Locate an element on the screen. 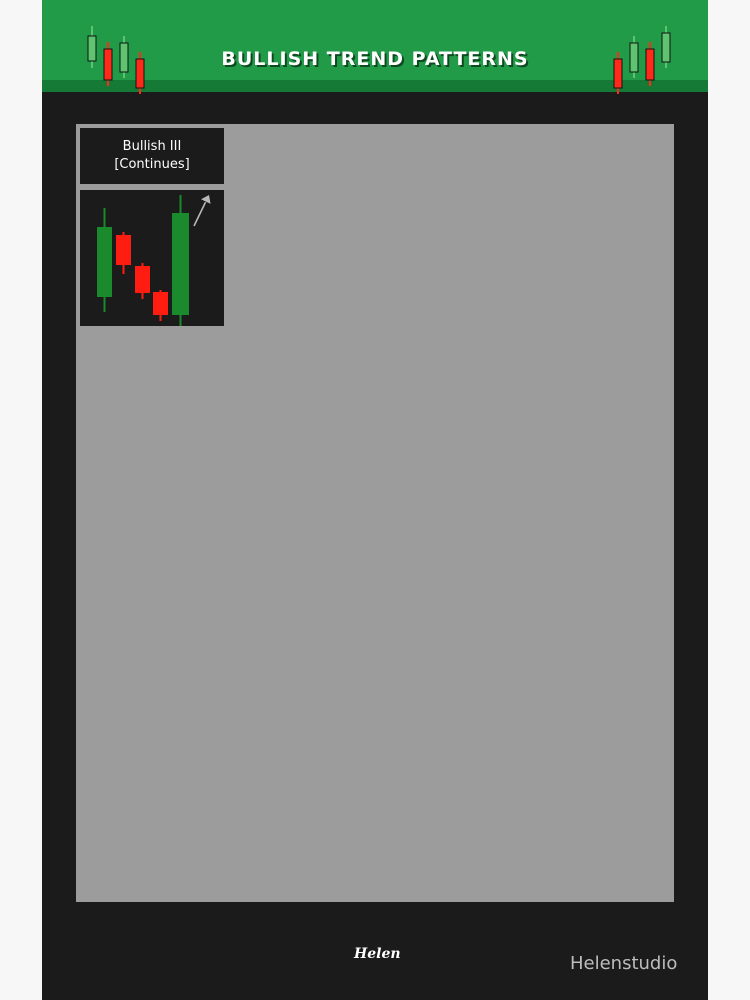  pattern-name-line2: [Continues] is located at coordinates (152, 164).